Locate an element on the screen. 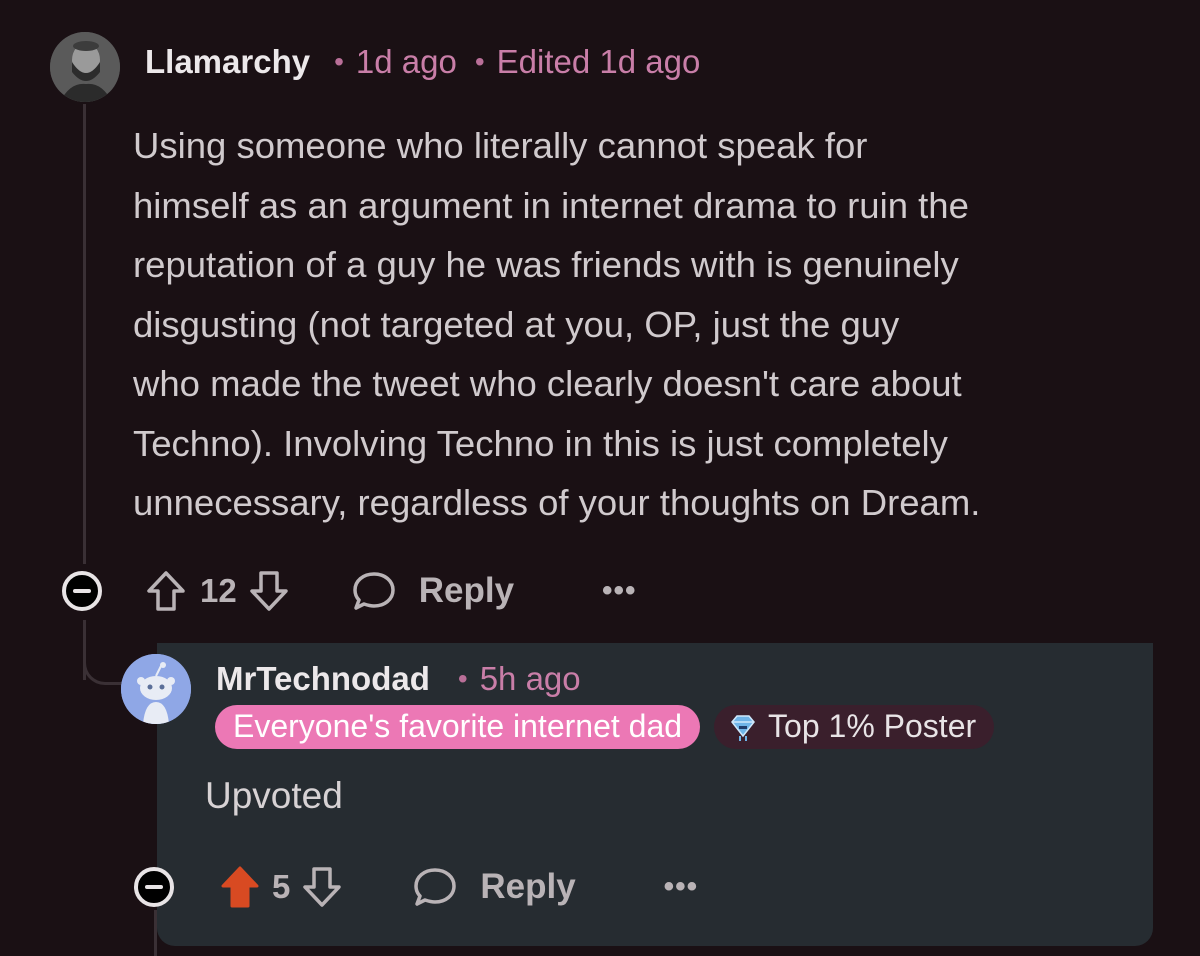 Image resolution: width=1200 pixels, height=956 pixels. edited-label: Edited 1d ago is located at coordinates (598, 61).